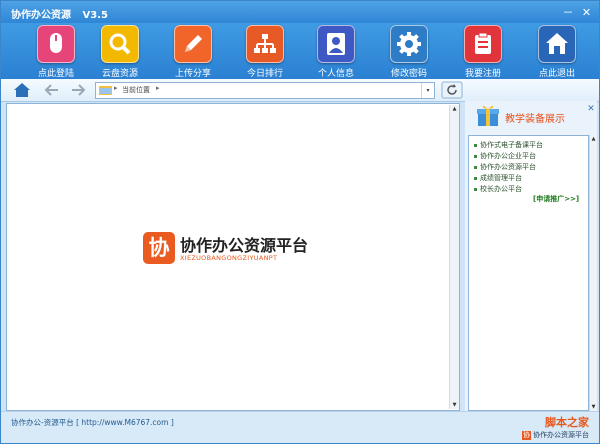 The width and height of the screenshot is (600, 444). Describe the element at coordinates (159, 248) in the screenshot. I see `logo-mark: 协` at that location.